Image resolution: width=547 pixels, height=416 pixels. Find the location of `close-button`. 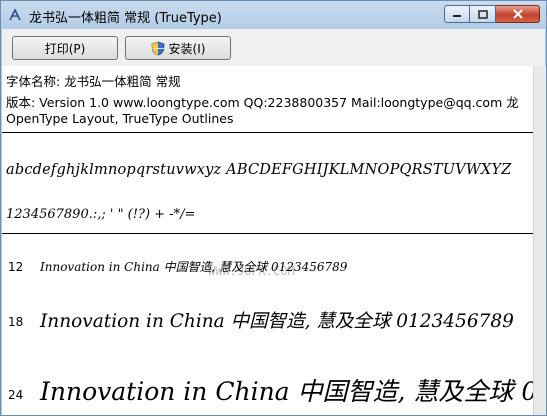

close-button is located at coordinates (518, 14).